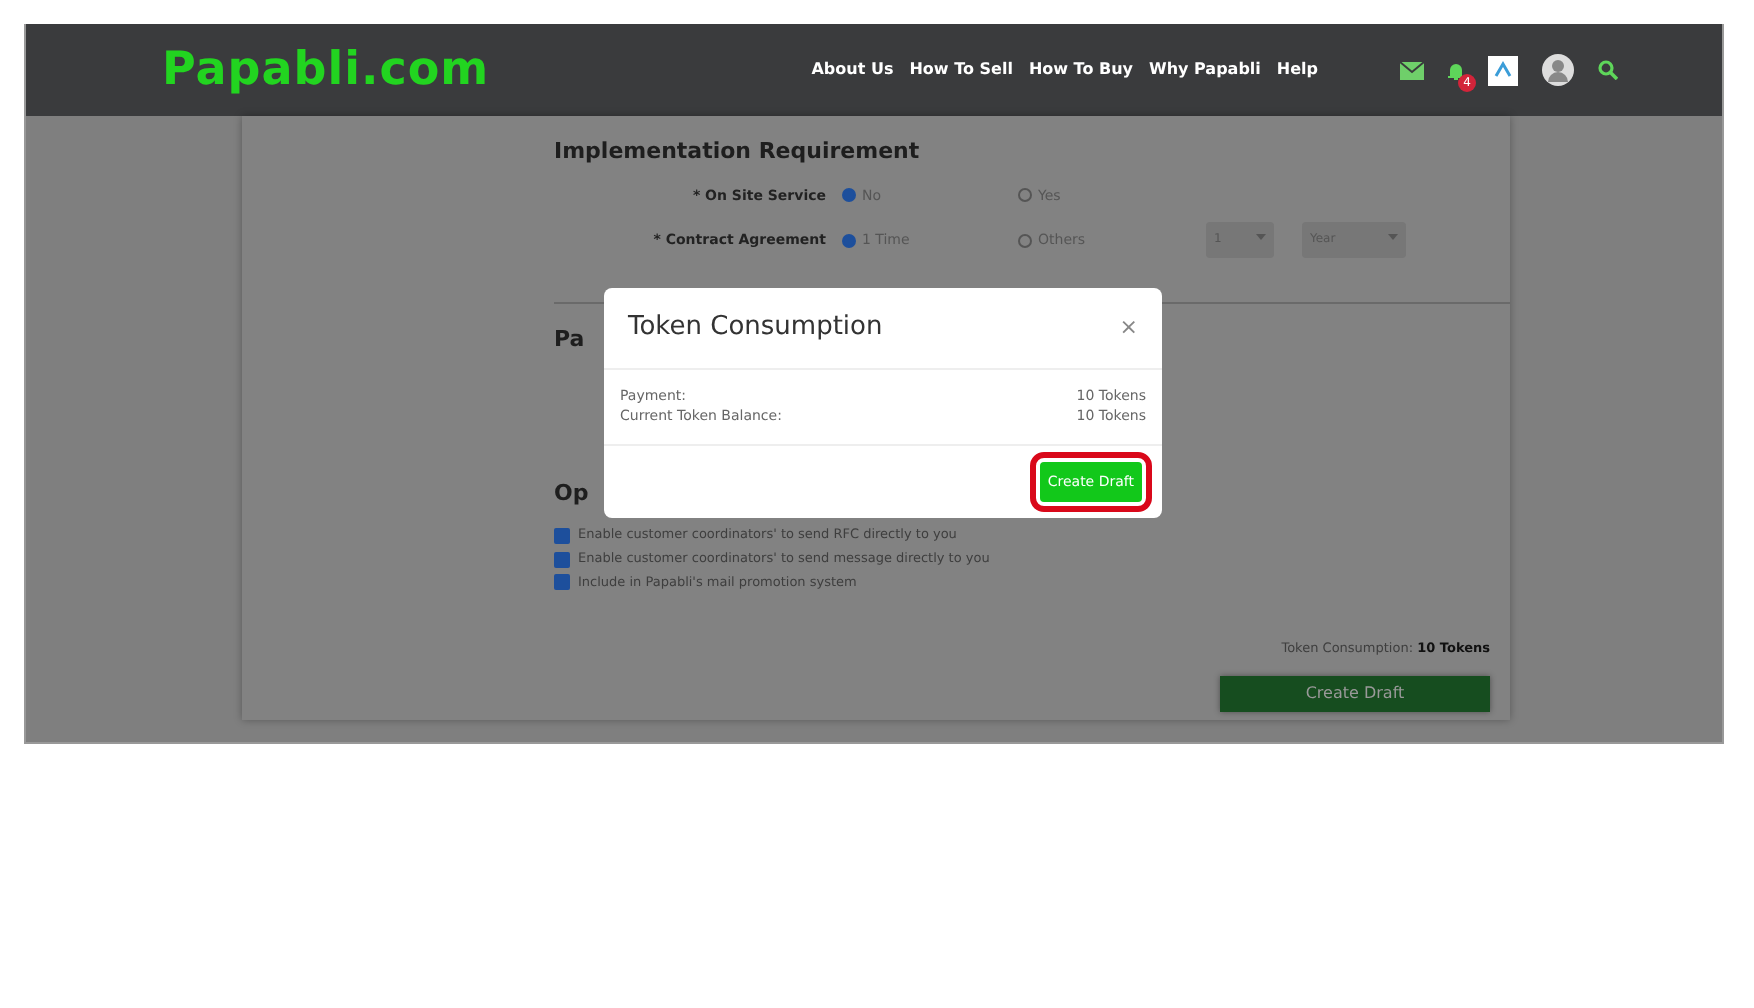  I want to click on nav-link: Help, so click(1297, 70).